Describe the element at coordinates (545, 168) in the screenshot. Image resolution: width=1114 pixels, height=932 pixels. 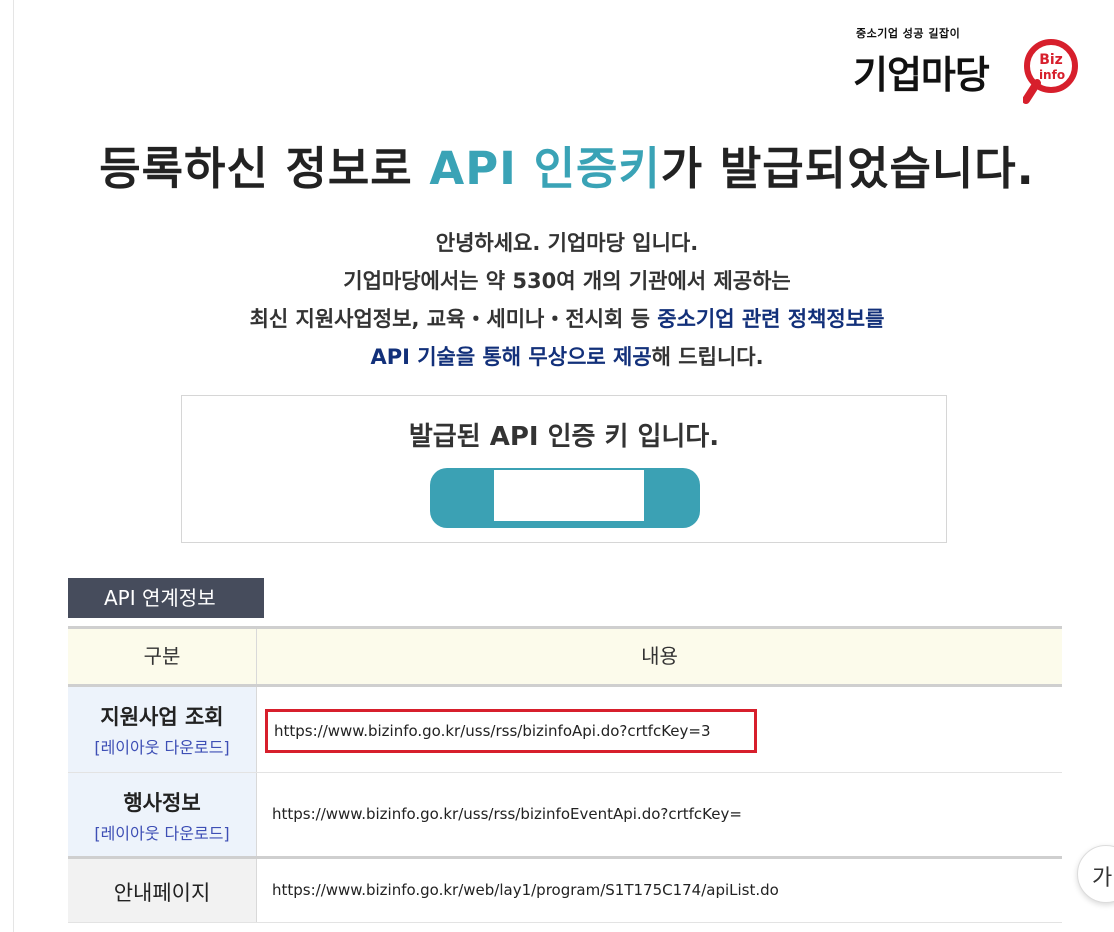
I see `title-accent: API 인증키` at that location.